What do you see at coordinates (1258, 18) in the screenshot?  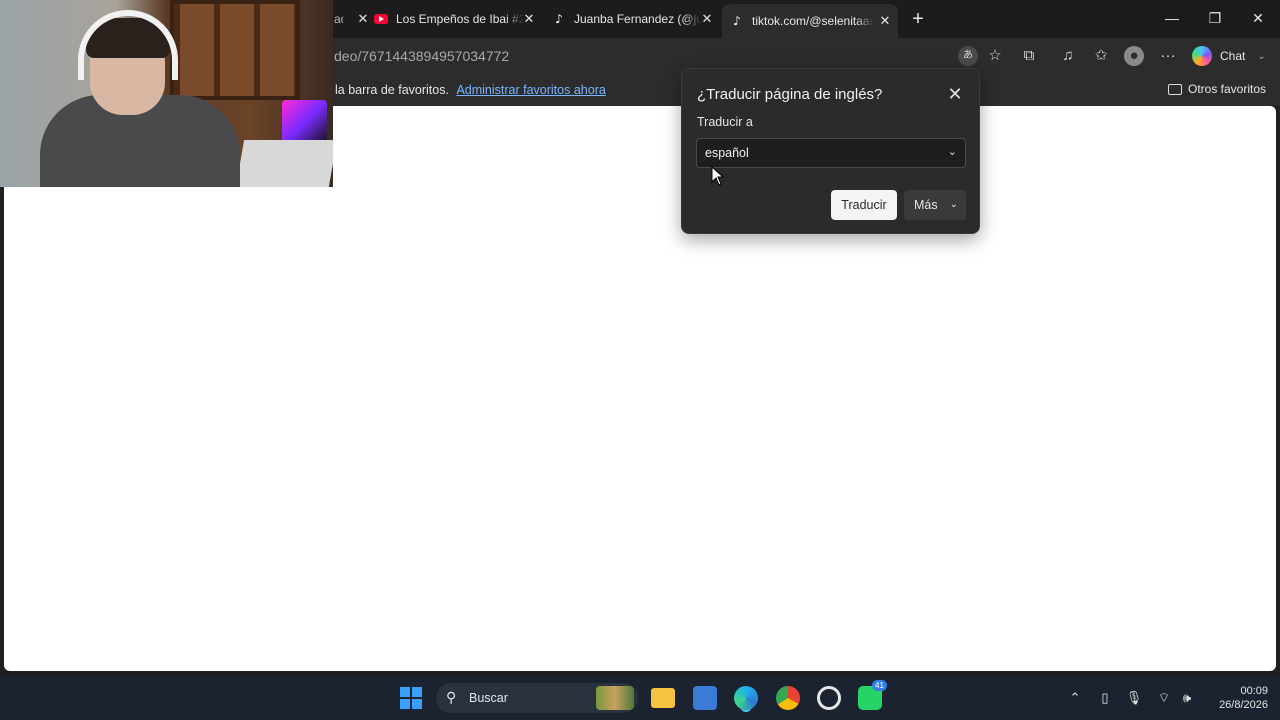 I see `window-close-icon: ✕` at bounding box center [1258, 18].